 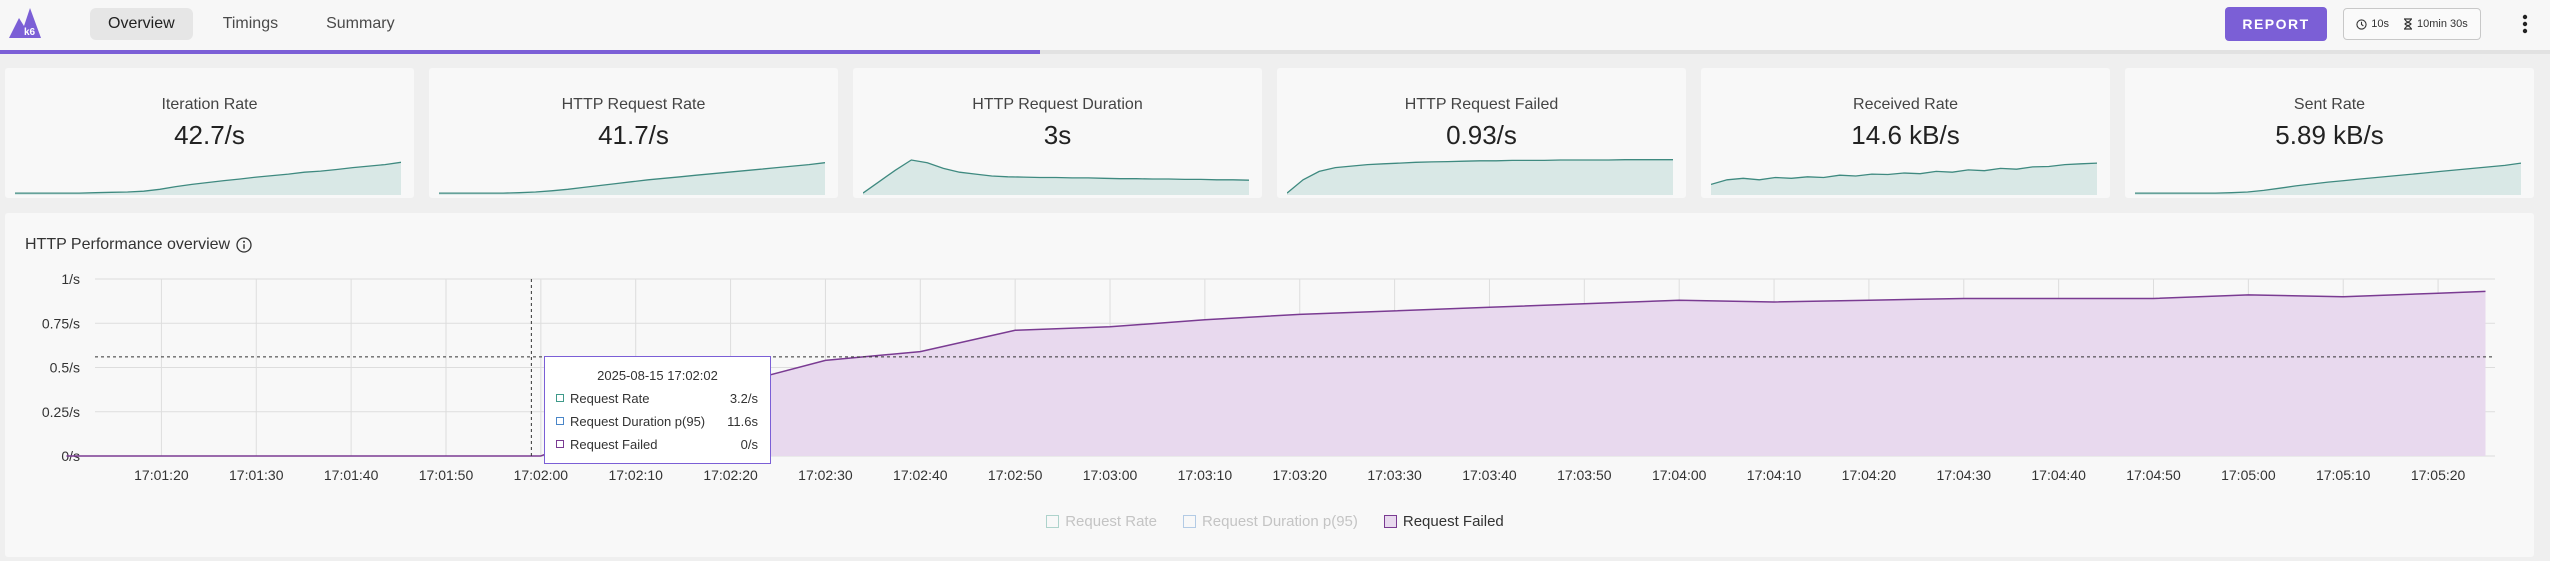 I want to click on legend-label: Request Failed, so click(x=1453, y=521).